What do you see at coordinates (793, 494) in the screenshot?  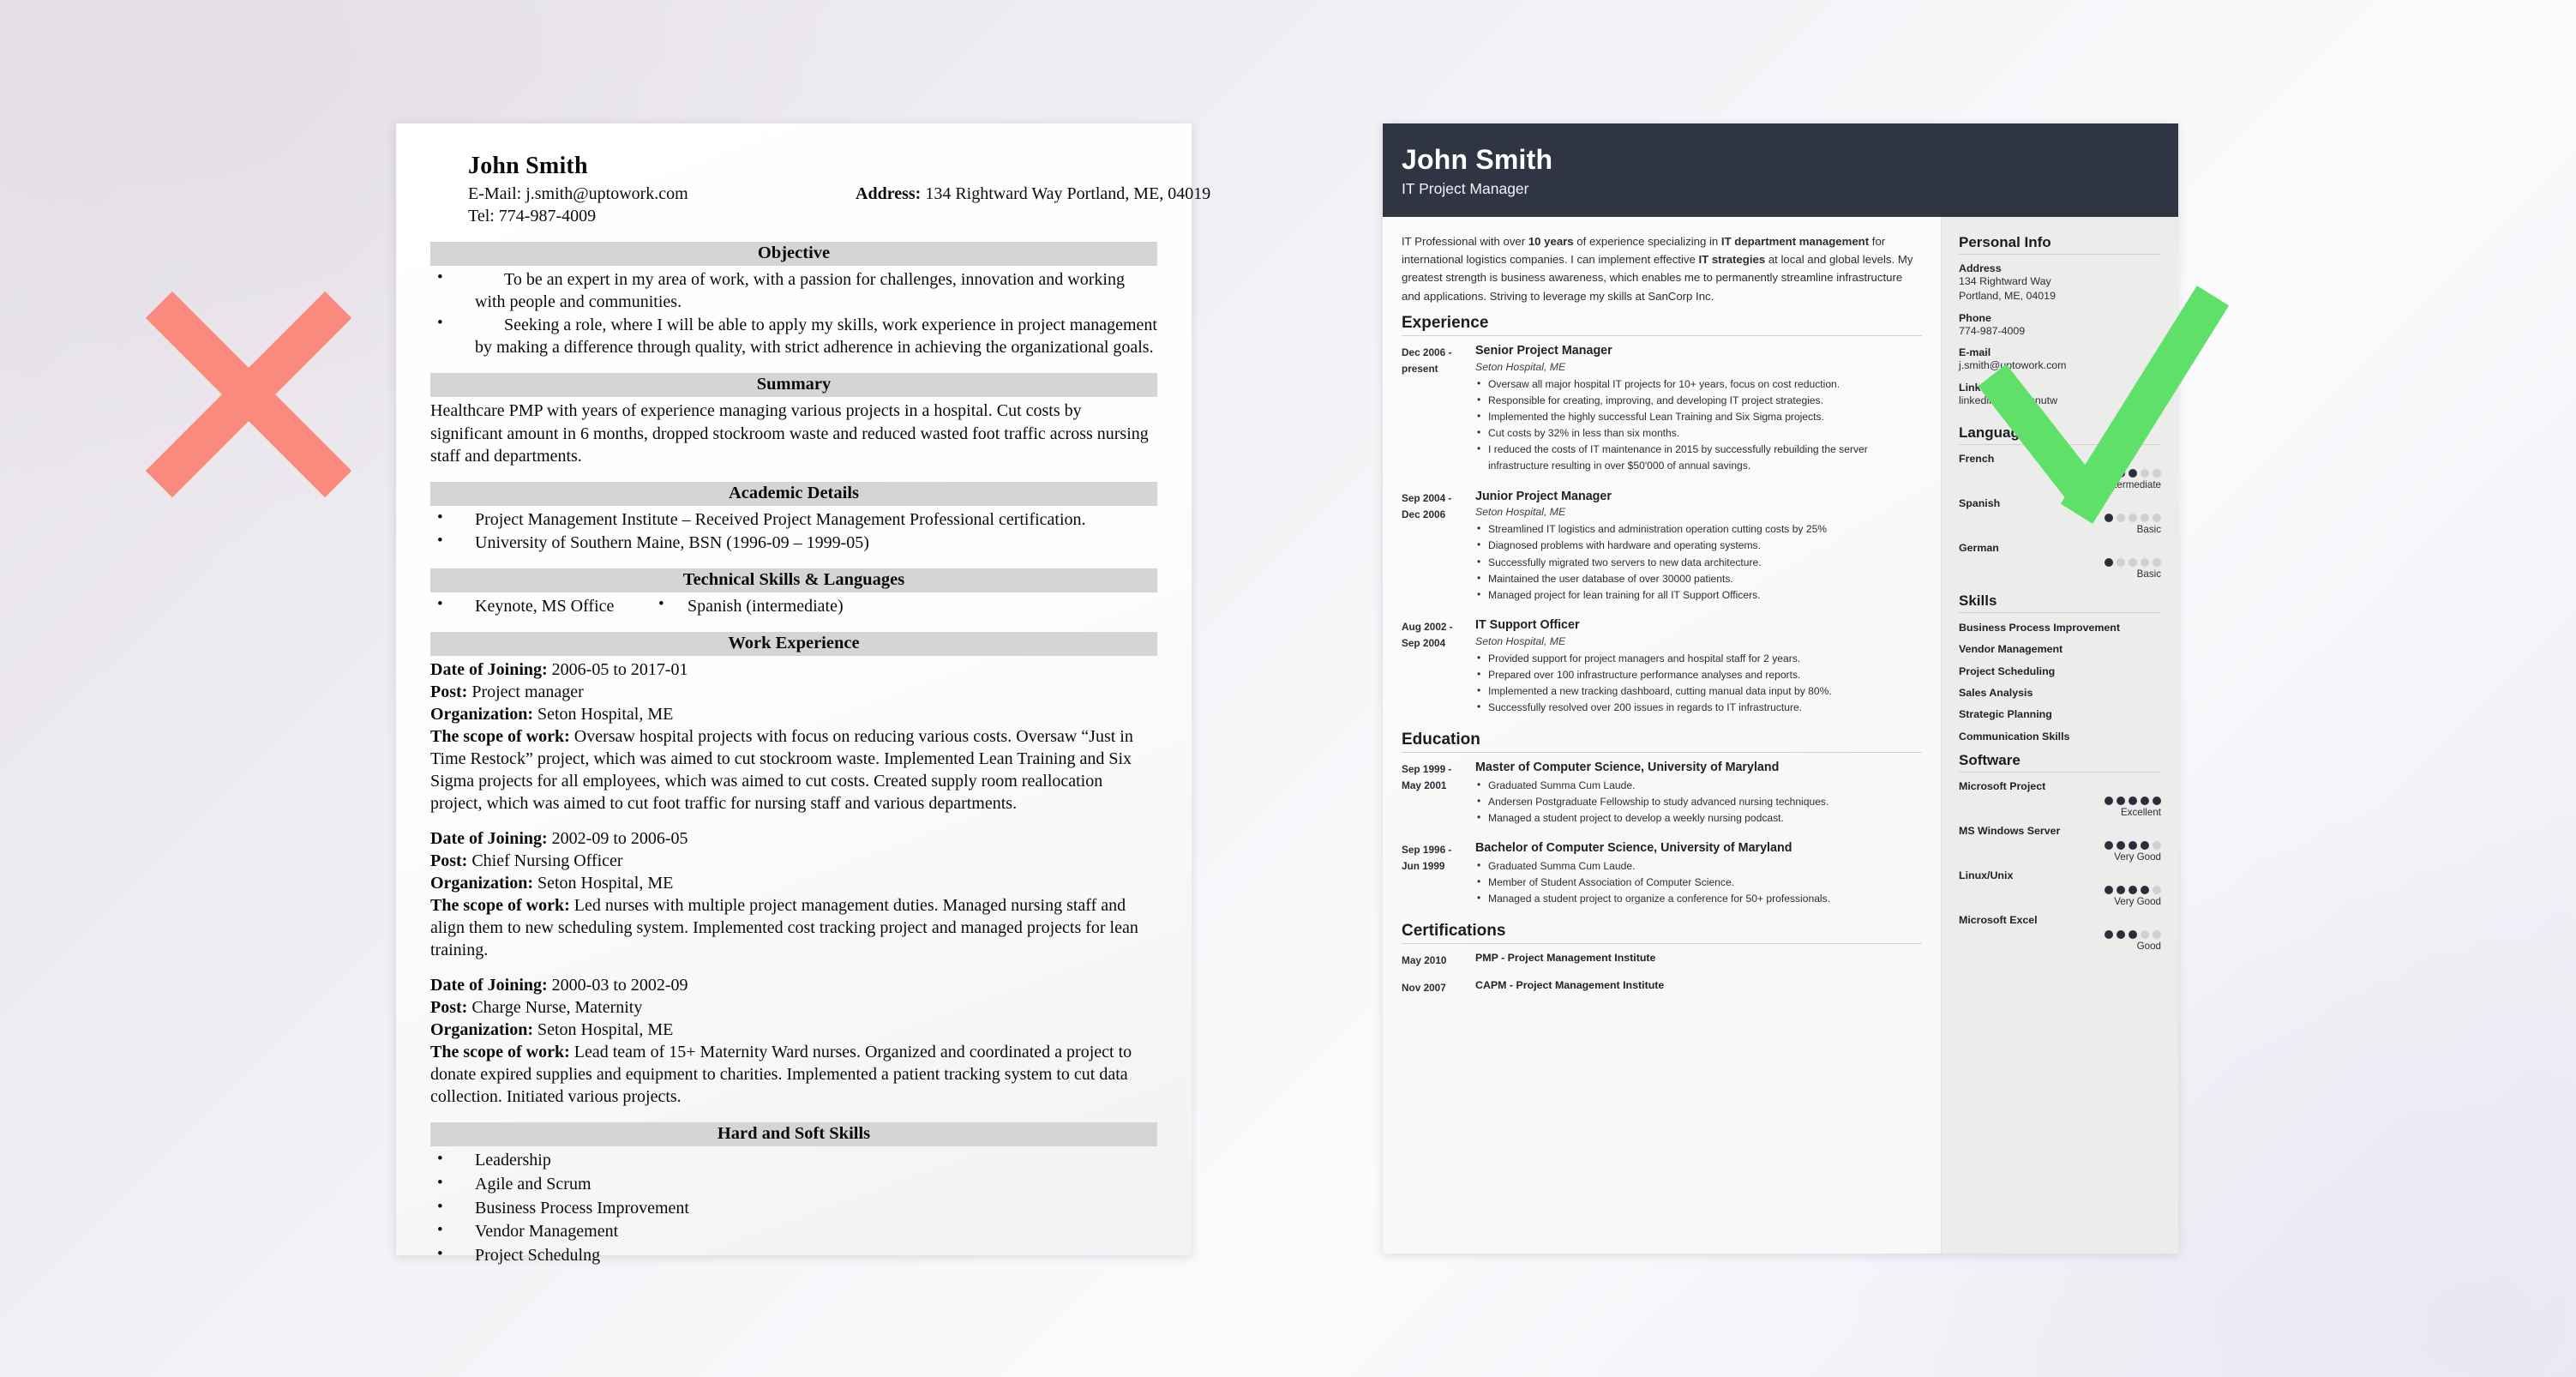 I see `bad-section-heading-academic: Academic Details` at bounding box center [793, 494].